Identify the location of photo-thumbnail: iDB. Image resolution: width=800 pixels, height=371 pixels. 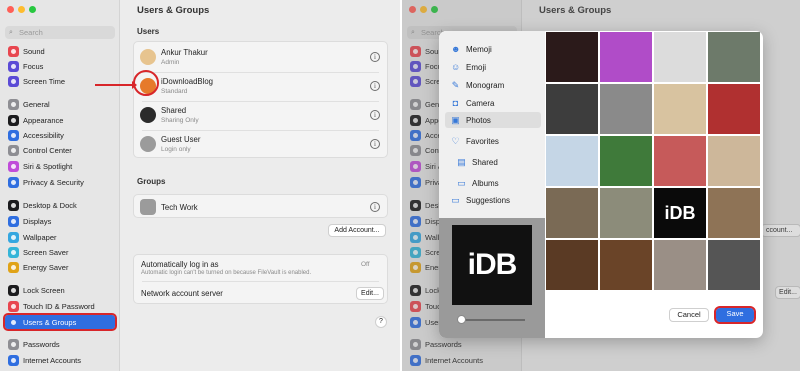
(680, 213).